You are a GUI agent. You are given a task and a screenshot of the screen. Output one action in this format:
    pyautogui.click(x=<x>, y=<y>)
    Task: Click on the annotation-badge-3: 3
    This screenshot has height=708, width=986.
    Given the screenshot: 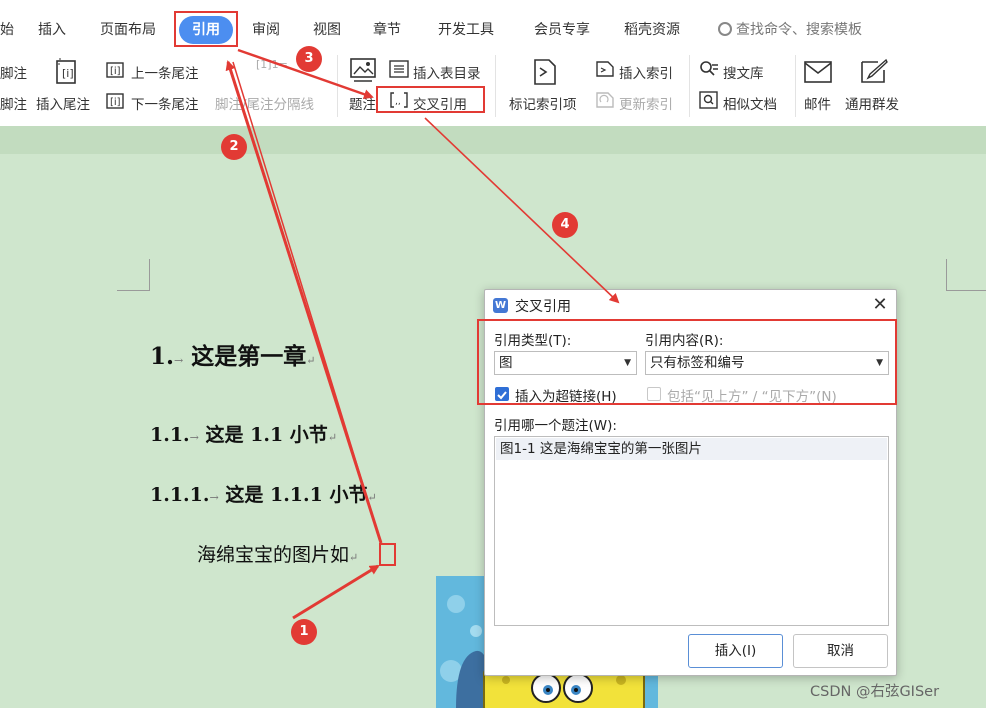 What is the action you would take?
    pyautogui.click(x=309, y=59)
    